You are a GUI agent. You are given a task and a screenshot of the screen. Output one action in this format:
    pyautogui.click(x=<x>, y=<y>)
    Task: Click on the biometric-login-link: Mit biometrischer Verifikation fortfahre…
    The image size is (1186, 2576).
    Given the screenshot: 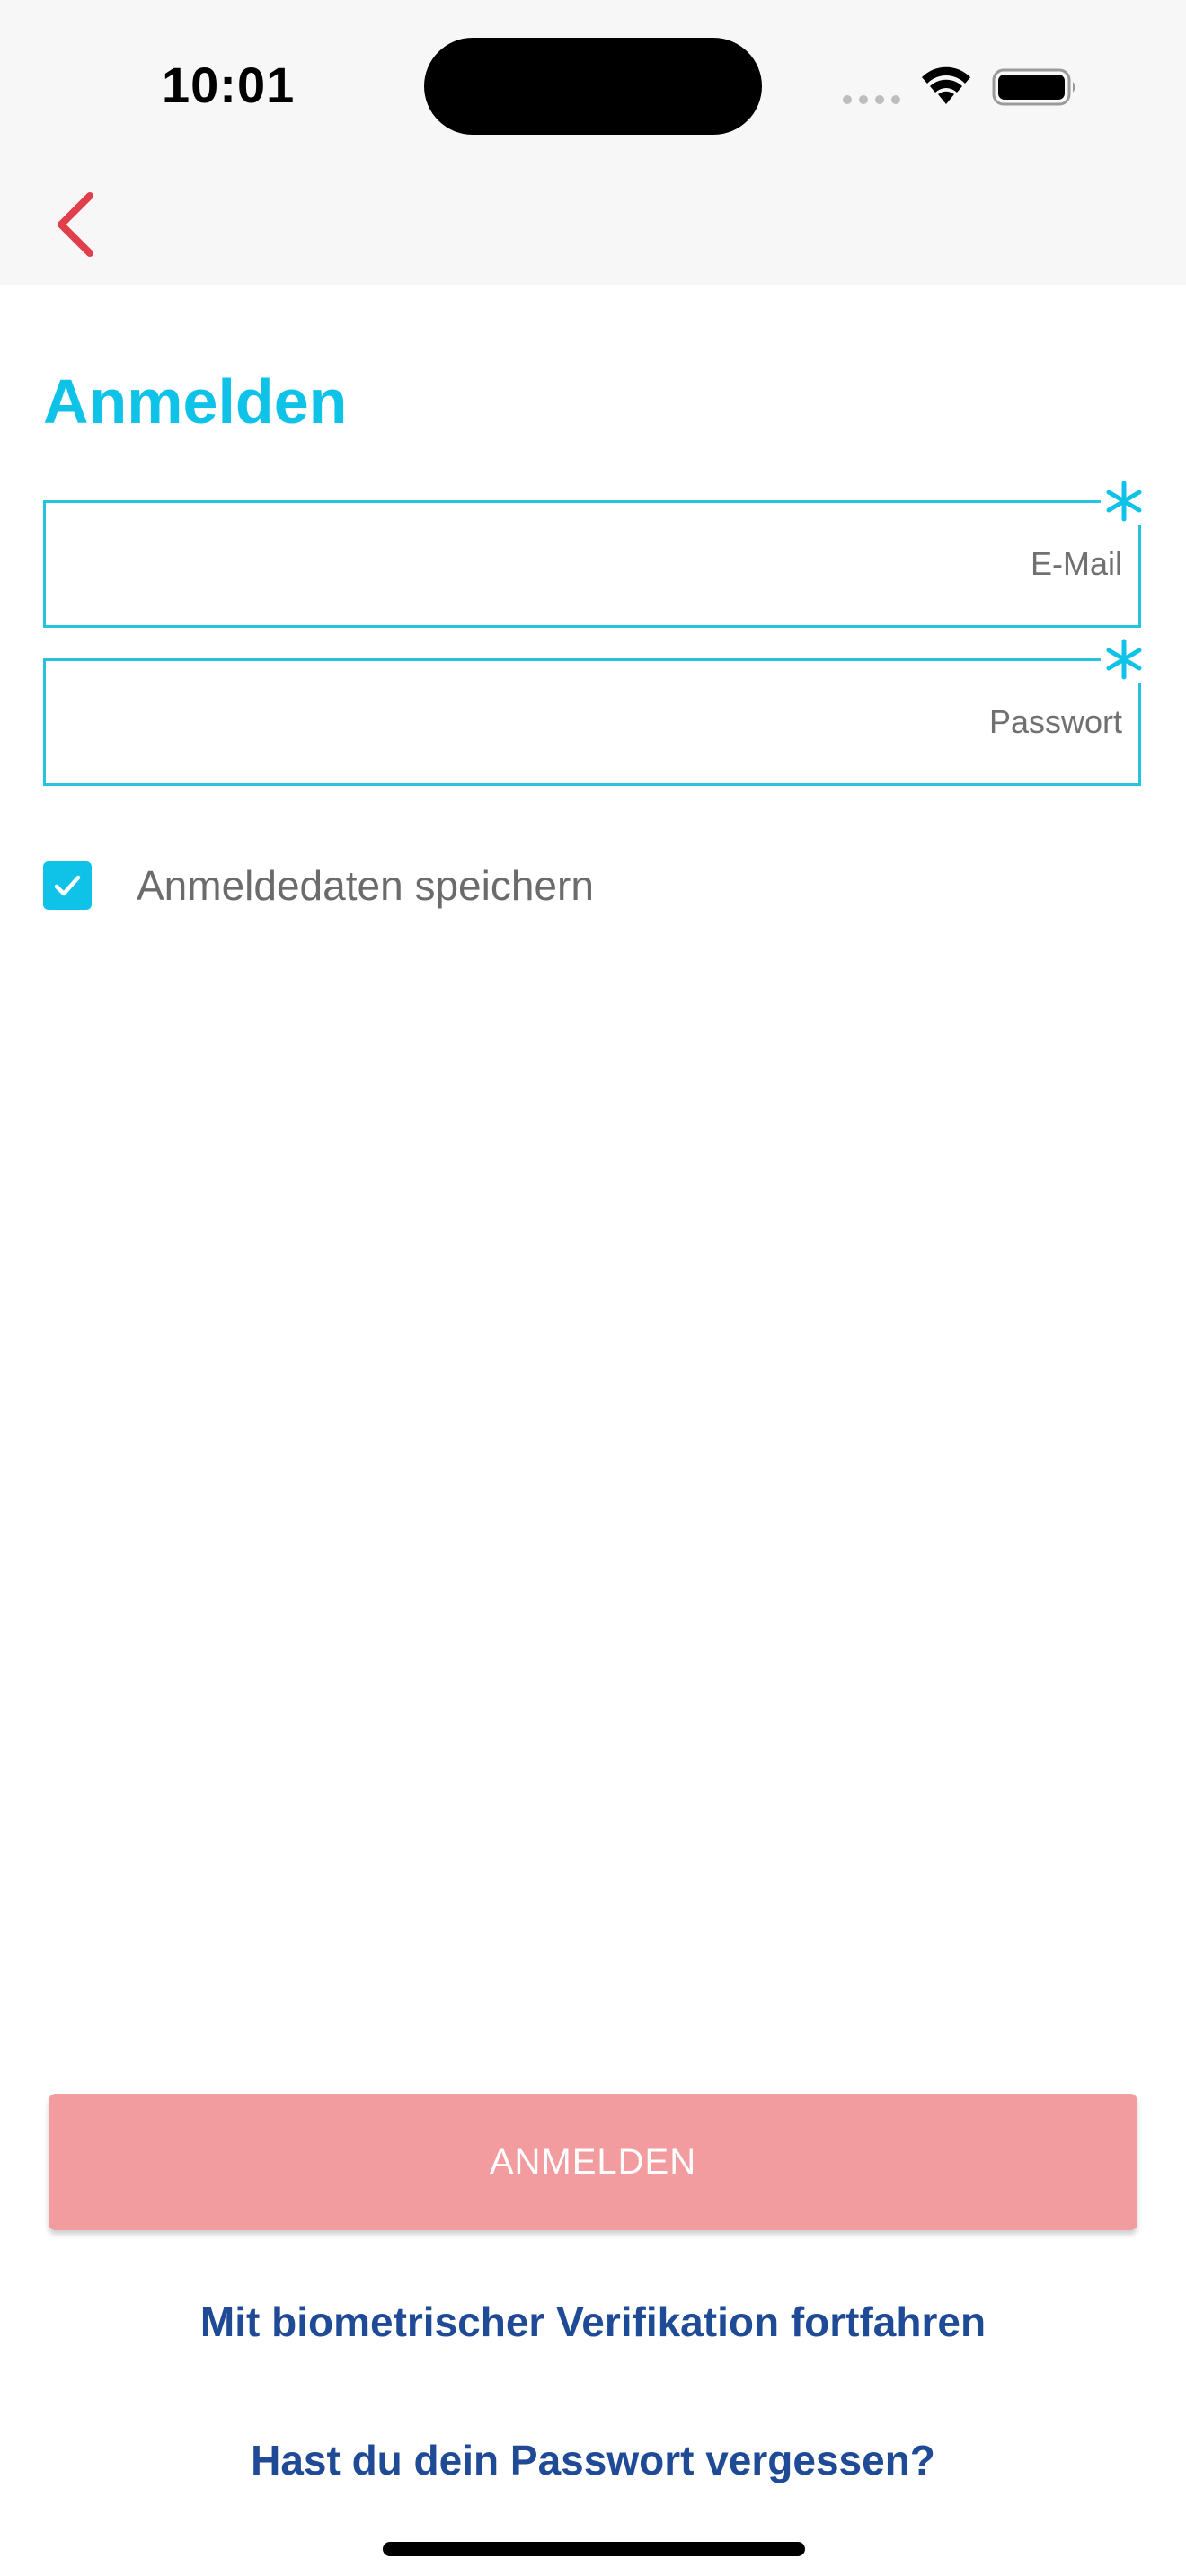 What is the action you would take?
    pyautogui.click(x=593, y=2322)
    